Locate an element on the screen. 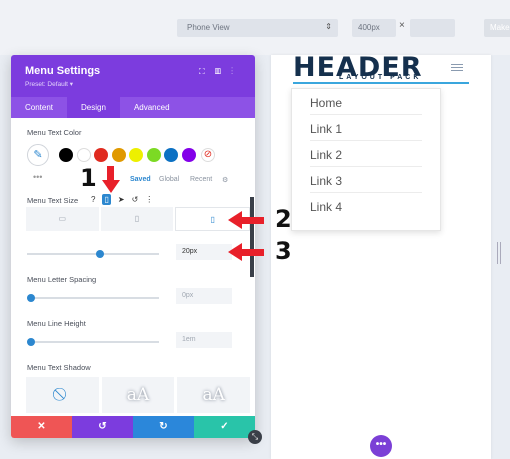 The image size is (510, 459). tablet-tab-icon: ▯ is located at coordinates (137, 219).